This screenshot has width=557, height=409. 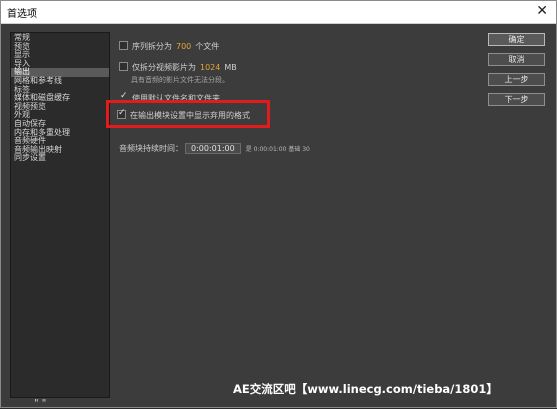 What do you see at coordinates (152, 46) in the screenshot?
I see `sequence-split-label: 序列拆分为` at bounding box center [152, 46].